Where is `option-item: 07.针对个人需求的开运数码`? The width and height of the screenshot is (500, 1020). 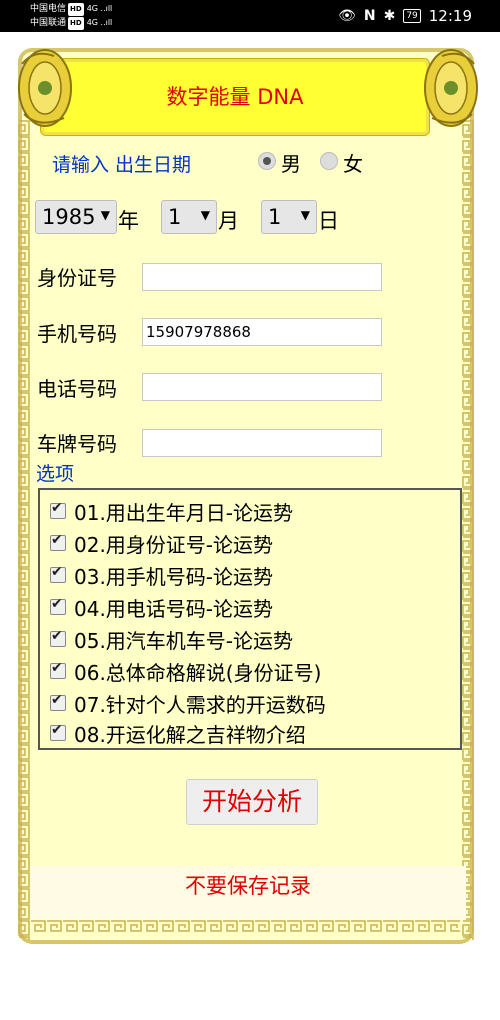 option-item: 07.针对个人需求的开运数码 is located at coordinates (188, 703).